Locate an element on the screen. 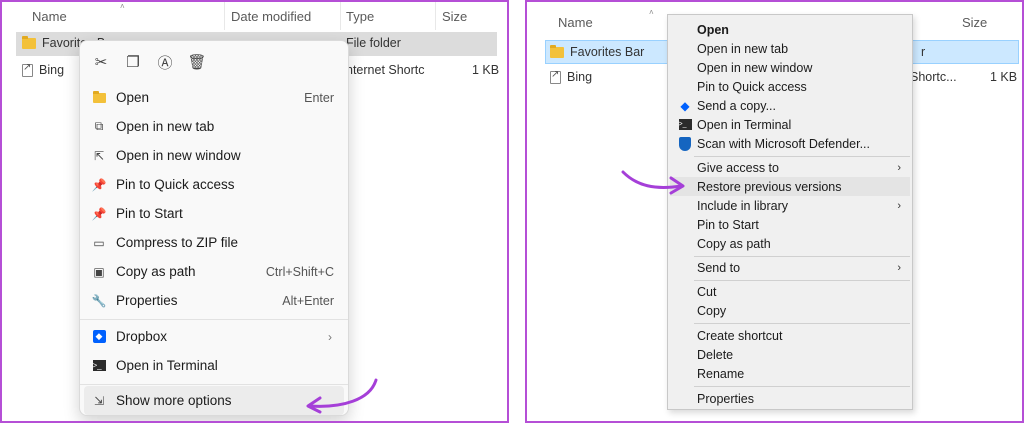 This screenshot has width=1024, height=423. classic-item-properties: Properties is located at coordinates (790, 398).